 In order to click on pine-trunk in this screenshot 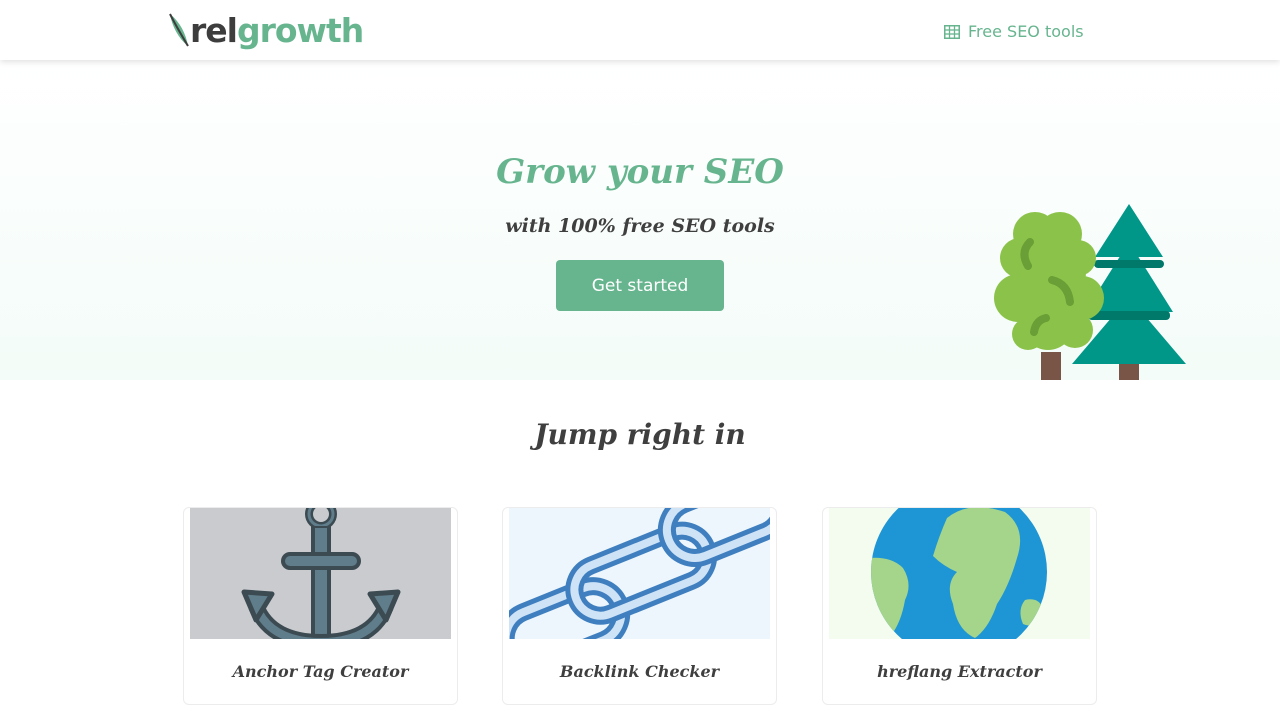, I will do `click(1129, 371)`.